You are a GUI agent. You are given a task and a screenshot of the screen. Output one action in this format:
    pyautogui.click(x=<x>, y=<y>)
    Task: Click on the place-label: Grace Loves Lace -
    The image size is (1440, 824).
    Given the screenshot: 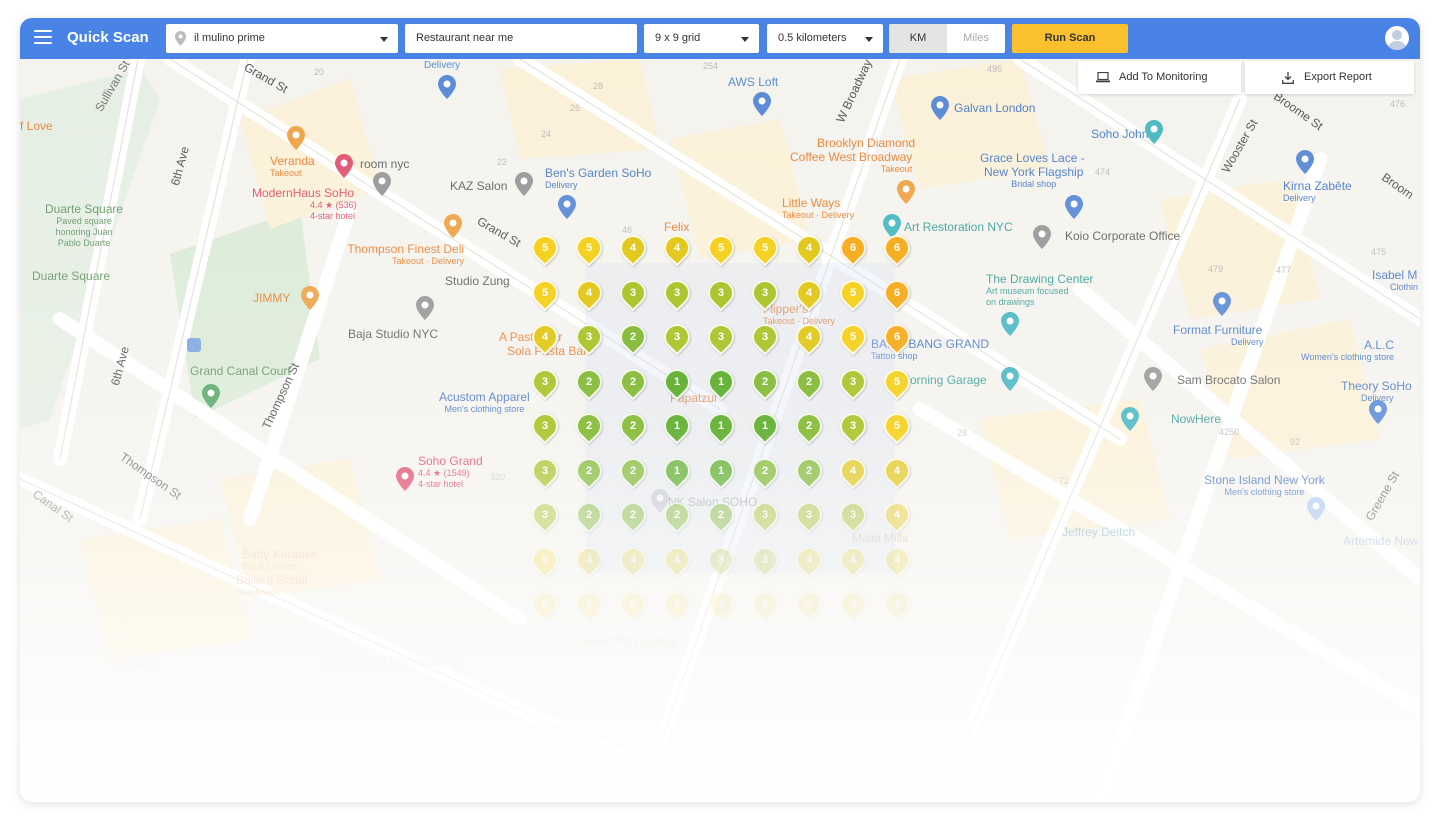 What is the action you would take?
    pyautogui.click(x=1032, y=158)
    